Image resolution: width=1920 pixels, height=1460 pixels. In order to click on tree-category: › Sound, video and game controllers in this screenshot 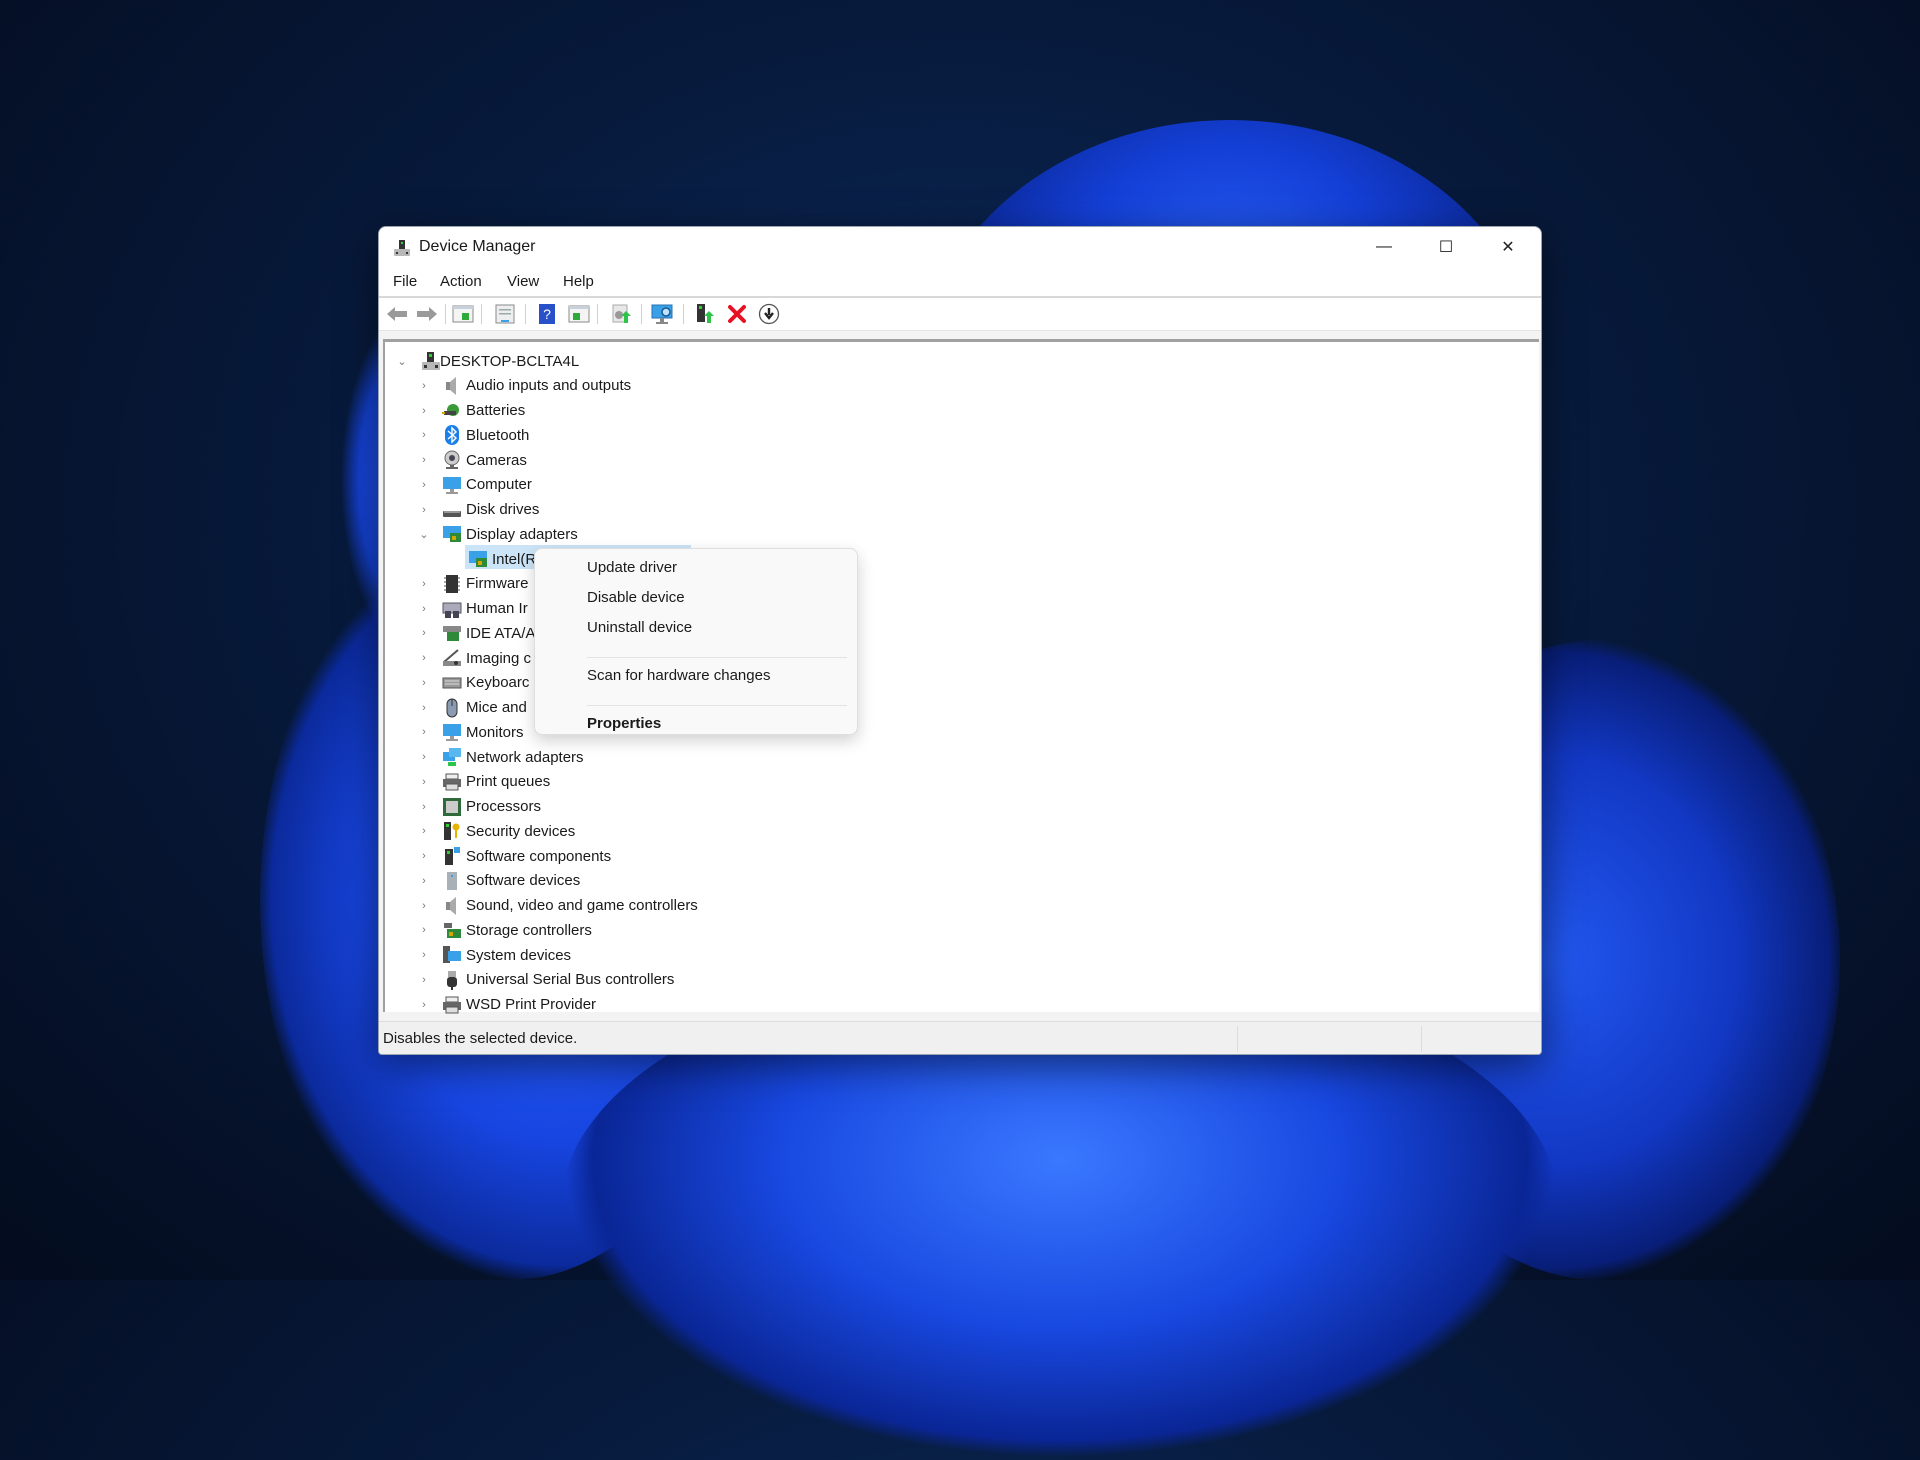, I will do `click(685, 906)`.